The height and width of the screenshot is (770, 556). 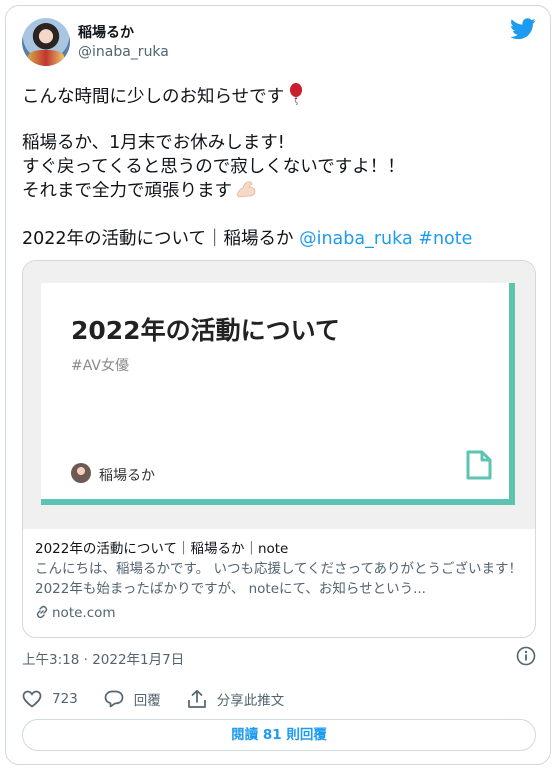 What do you see at coordinates (100, 366) in the screenshot?
I see `note-image-tag: #AV女優` at bounding box center [100, 366].